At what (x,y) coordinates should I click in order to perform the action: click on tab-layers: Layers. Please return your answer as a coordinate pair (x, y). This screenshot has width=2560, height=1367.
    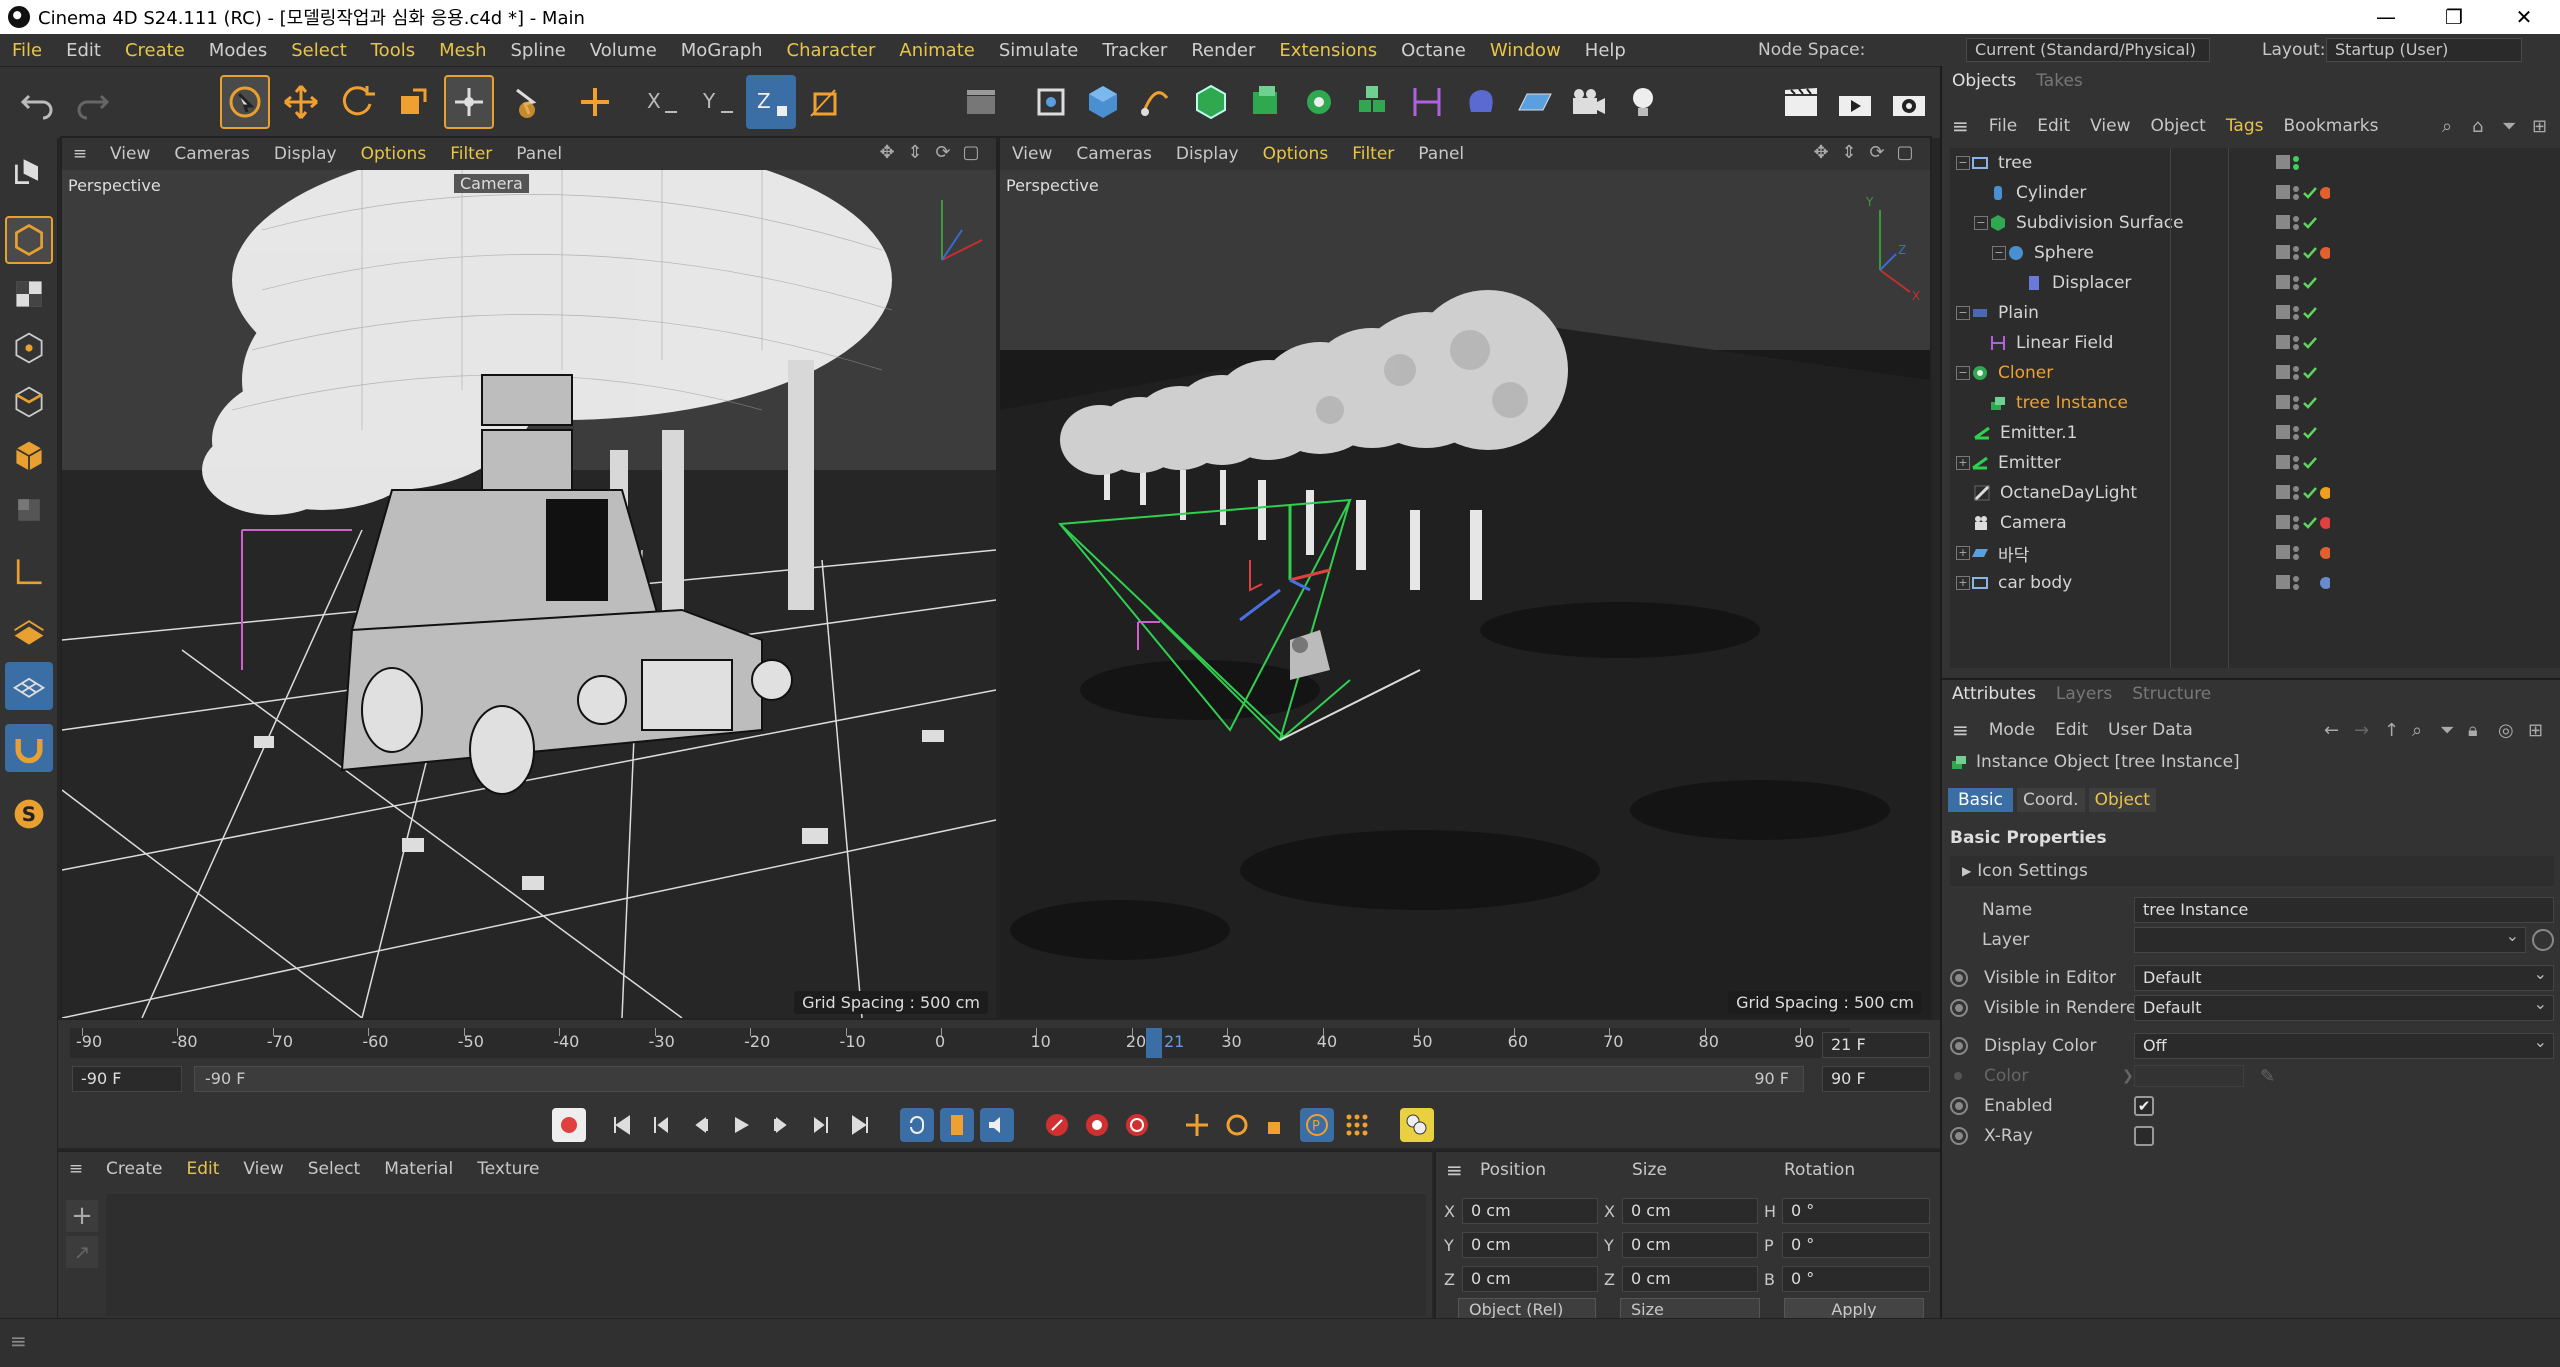
    Looking at the image, I should click on (2084, 694).